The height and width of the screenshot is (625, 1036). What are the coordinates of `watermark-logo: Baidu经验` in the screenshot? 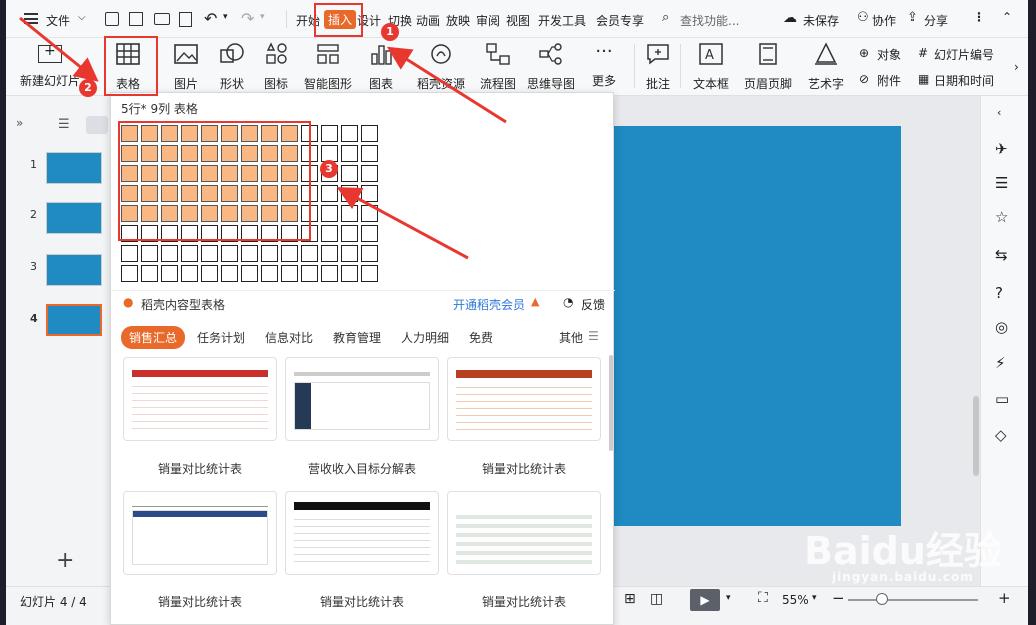 It's located at (903, 551).